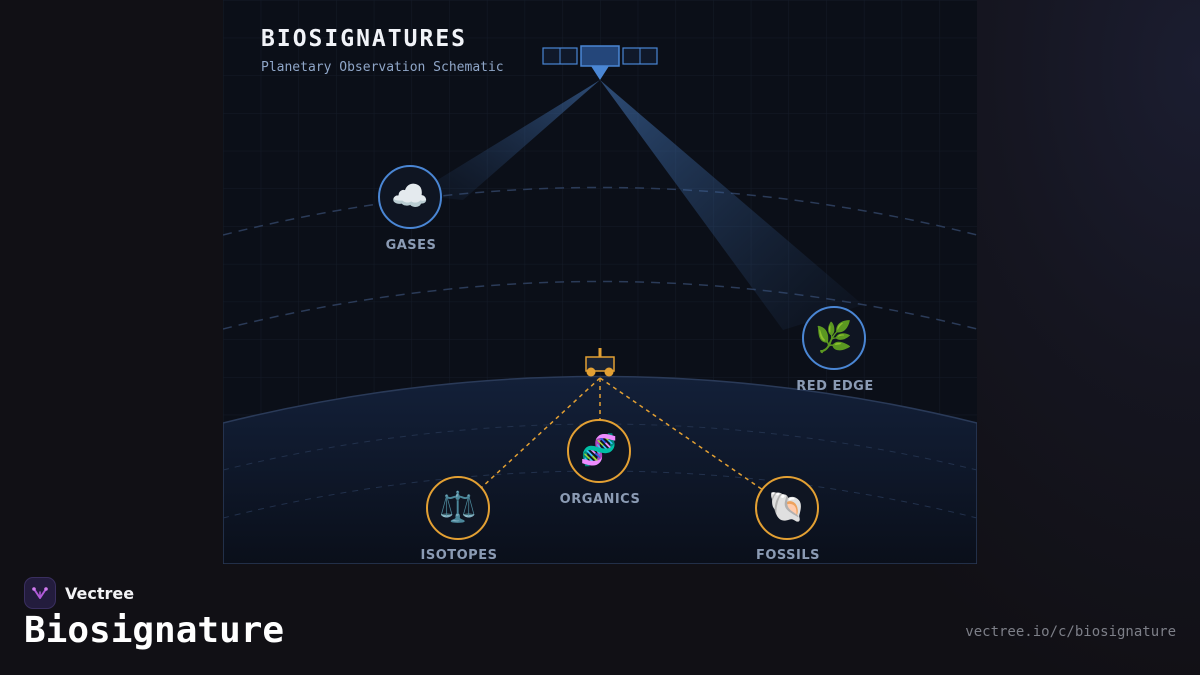  What do you see at coordinates (1070, 632) in the screenshot?
I see `page-url: vectree.io/c/biosignature` at bounding box center [1070, 632].